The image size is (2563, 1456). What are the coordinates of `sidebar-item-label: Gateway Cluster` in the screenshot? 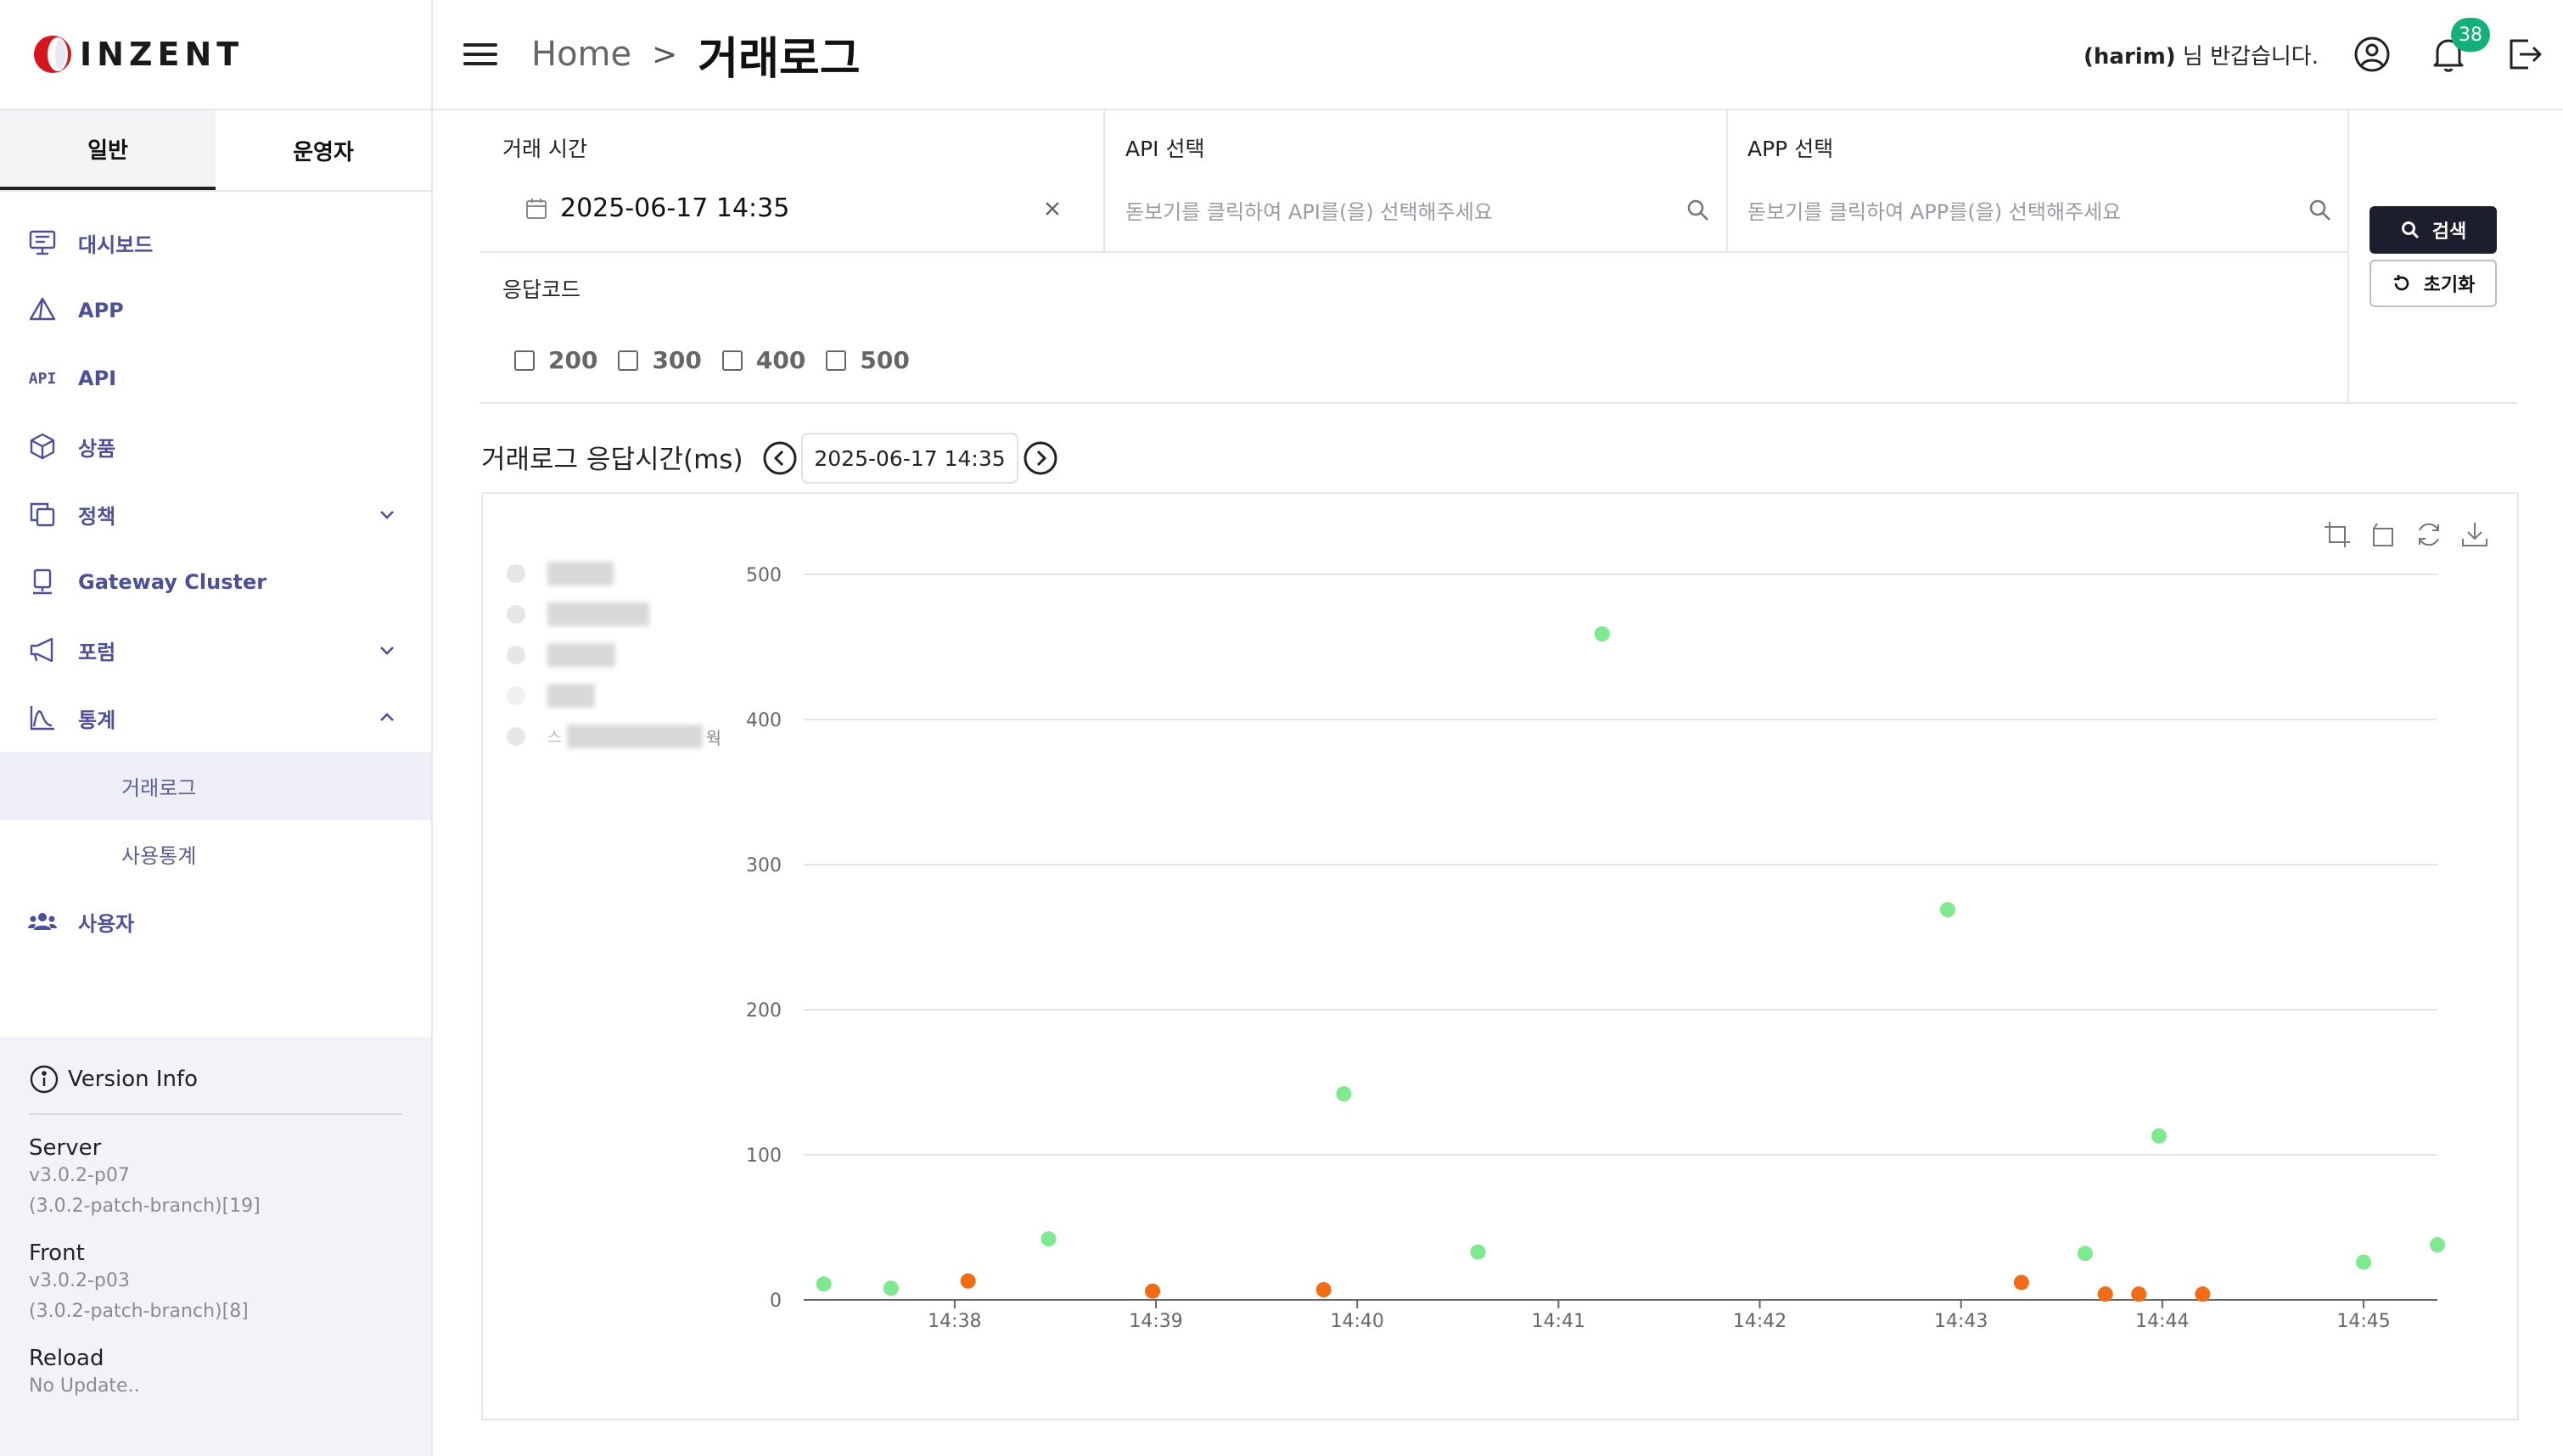 It's located at (173, 582).